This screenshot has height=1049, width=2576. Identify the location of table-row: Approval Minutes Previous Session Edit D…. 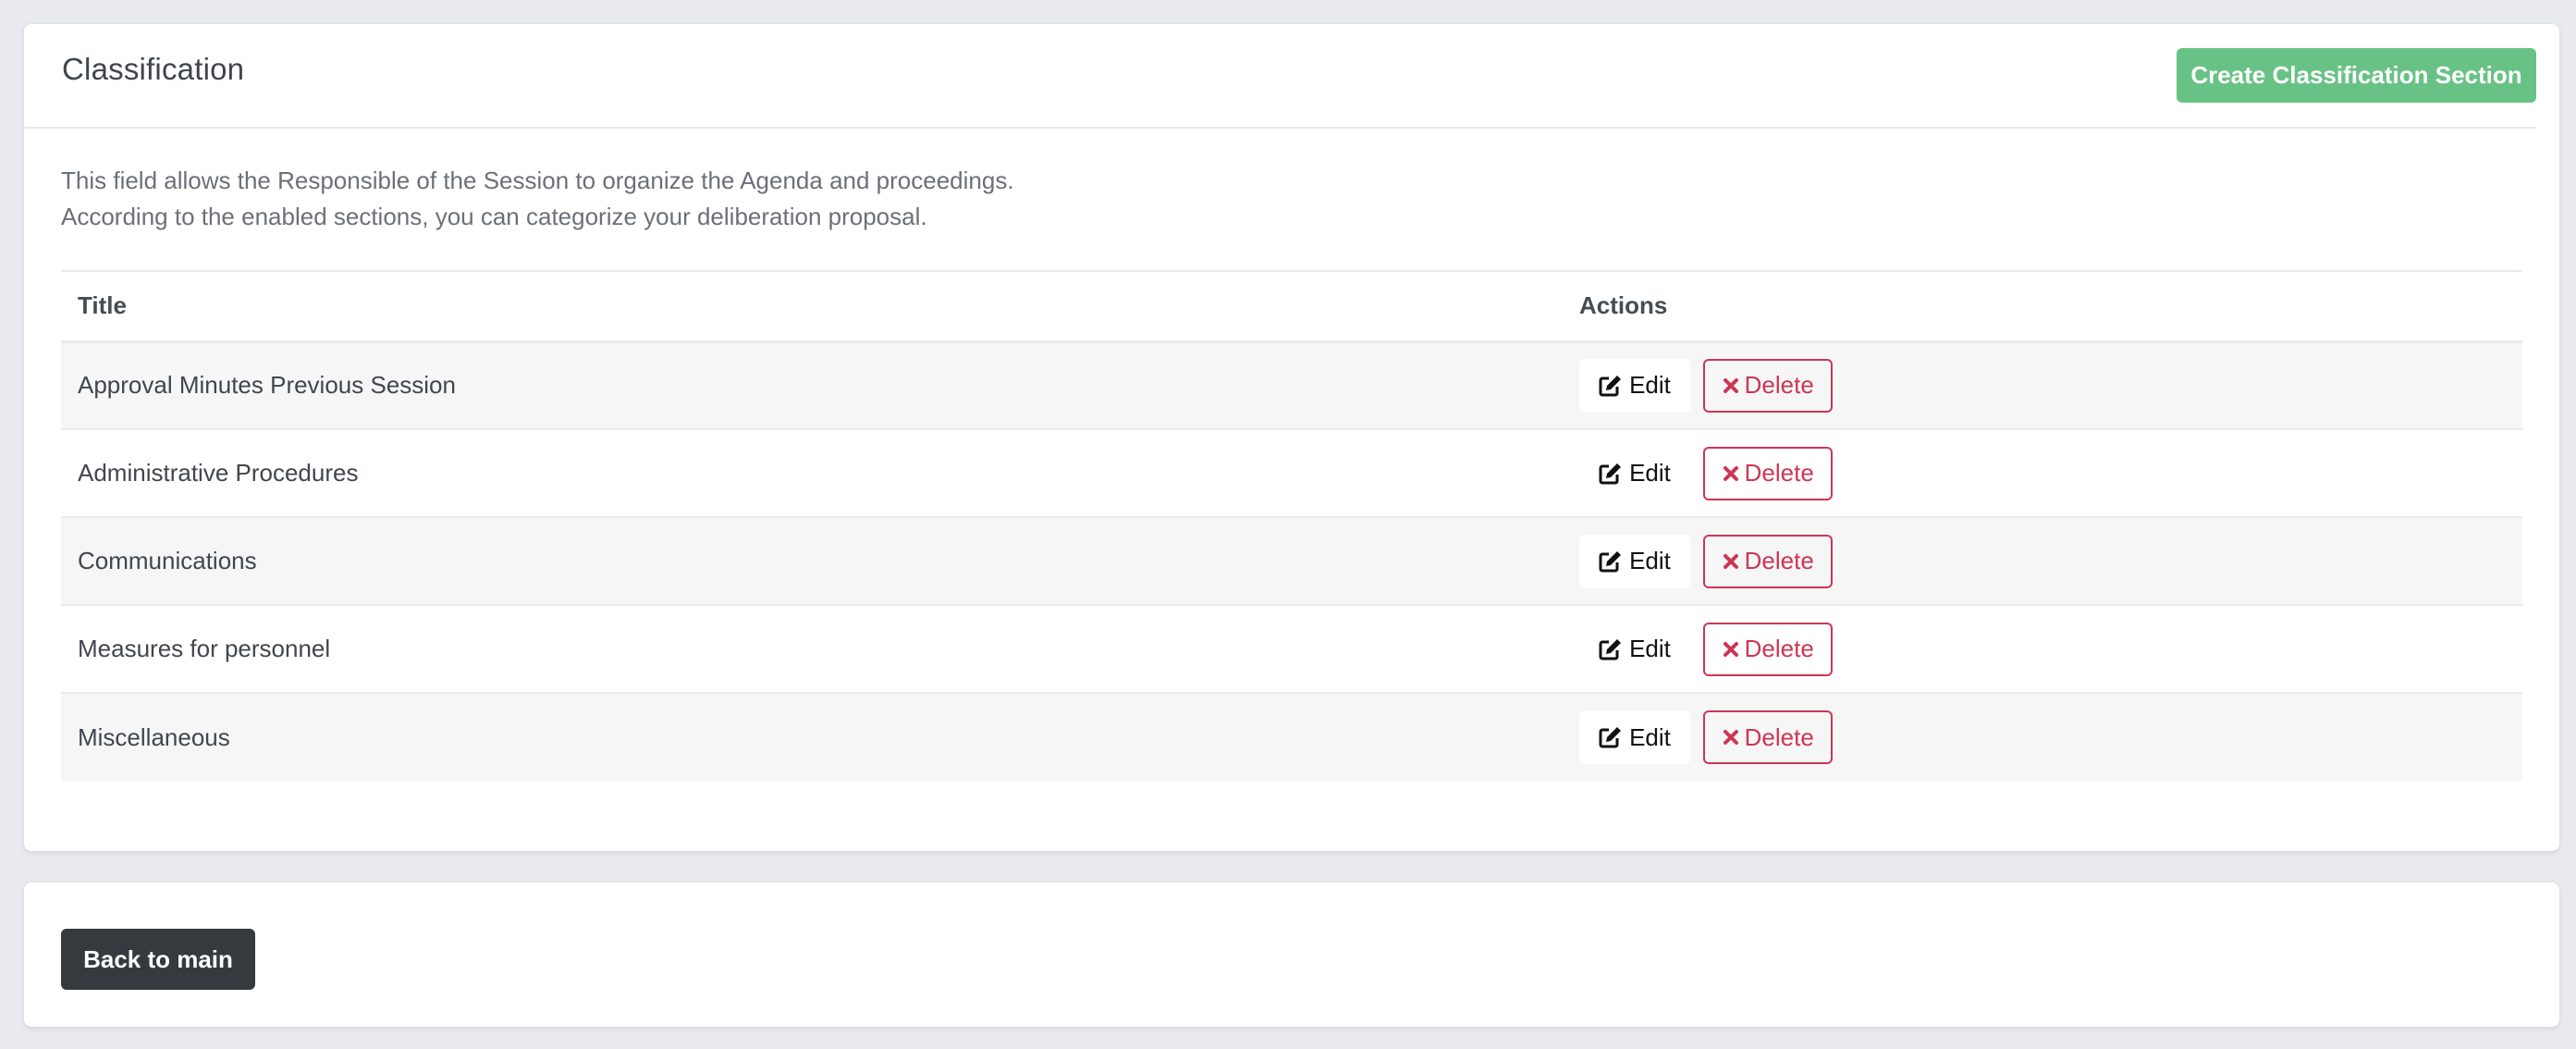
(1291, 385).